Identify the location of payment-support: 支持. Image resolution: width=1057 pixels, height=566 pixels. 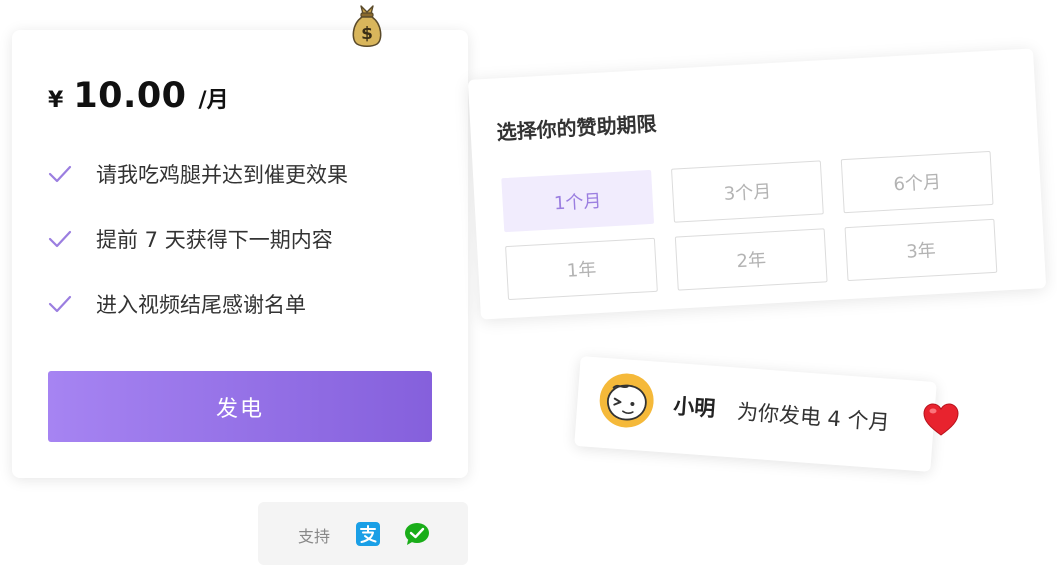
(363, 533).